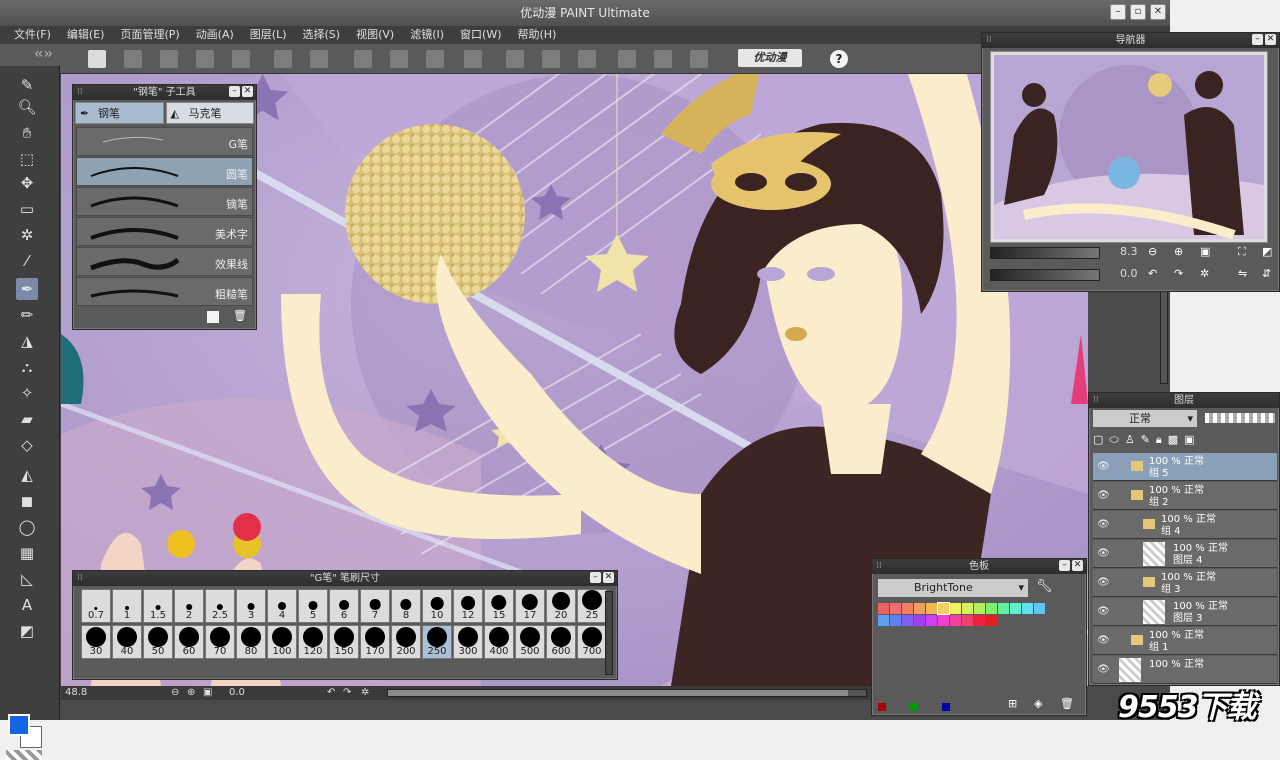 Image resolution: width=1280 pixels, height=760 pixels. What do you see at coordinates (133, 59) in the screenshot?
I see `save-icon` at bounding box center [133, 59].